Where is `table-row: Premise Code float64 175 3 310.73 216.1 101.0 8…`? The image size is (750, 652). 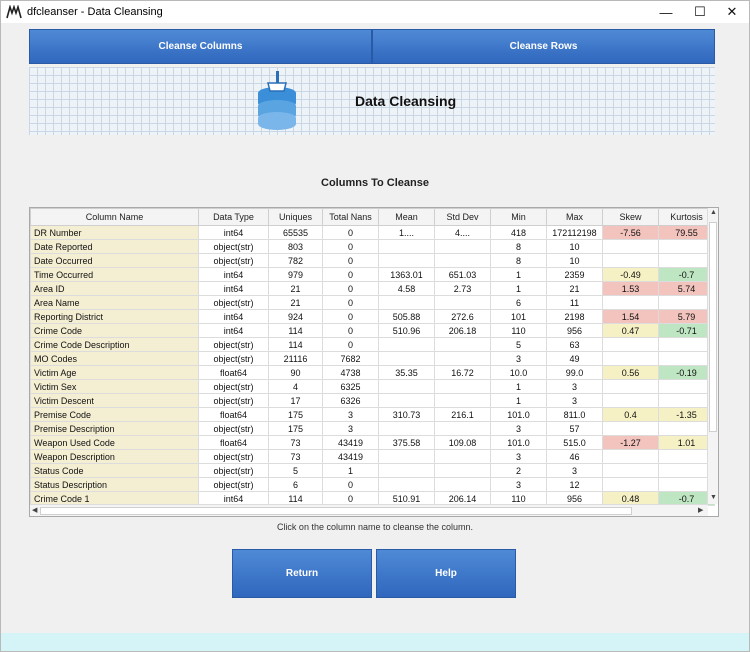 table-row: Premise Code float64 175 3 310.73 216.1 101.0 8… is located at coordinates (372, 414).